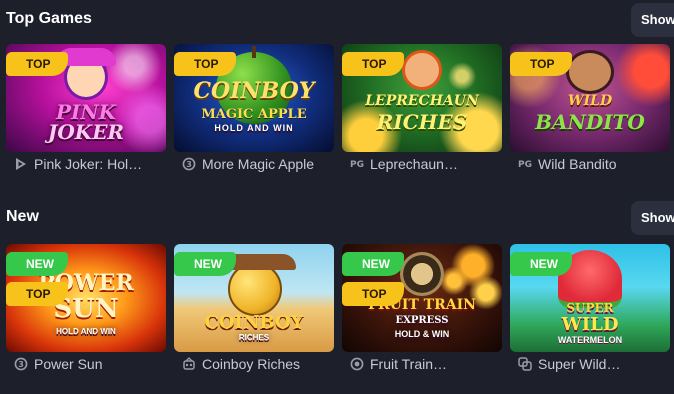  I want to click on game-thumbnail: LEPRECHAUN RICHES TOP, so click(422, 98).